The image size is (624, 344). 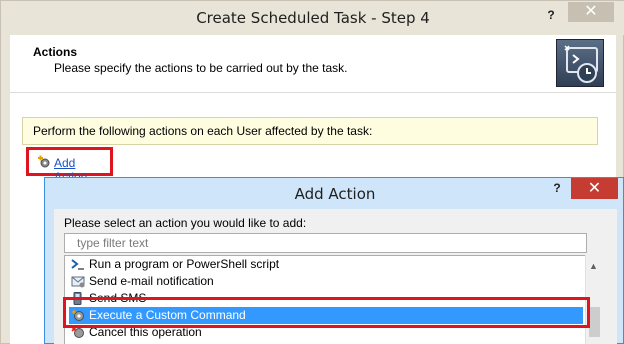 I want to click on outer-close-button: ✕, so click(x=591, y=12).